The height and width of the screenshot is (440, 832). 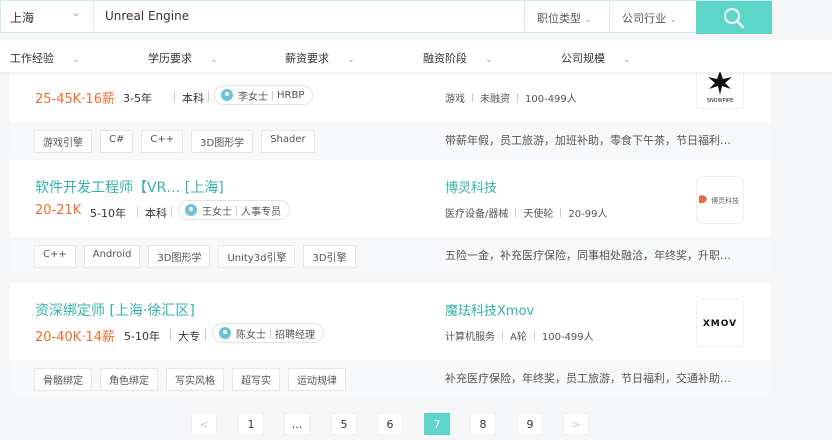 I want to click on company-funding: A轮, so click(x=518, y=337).